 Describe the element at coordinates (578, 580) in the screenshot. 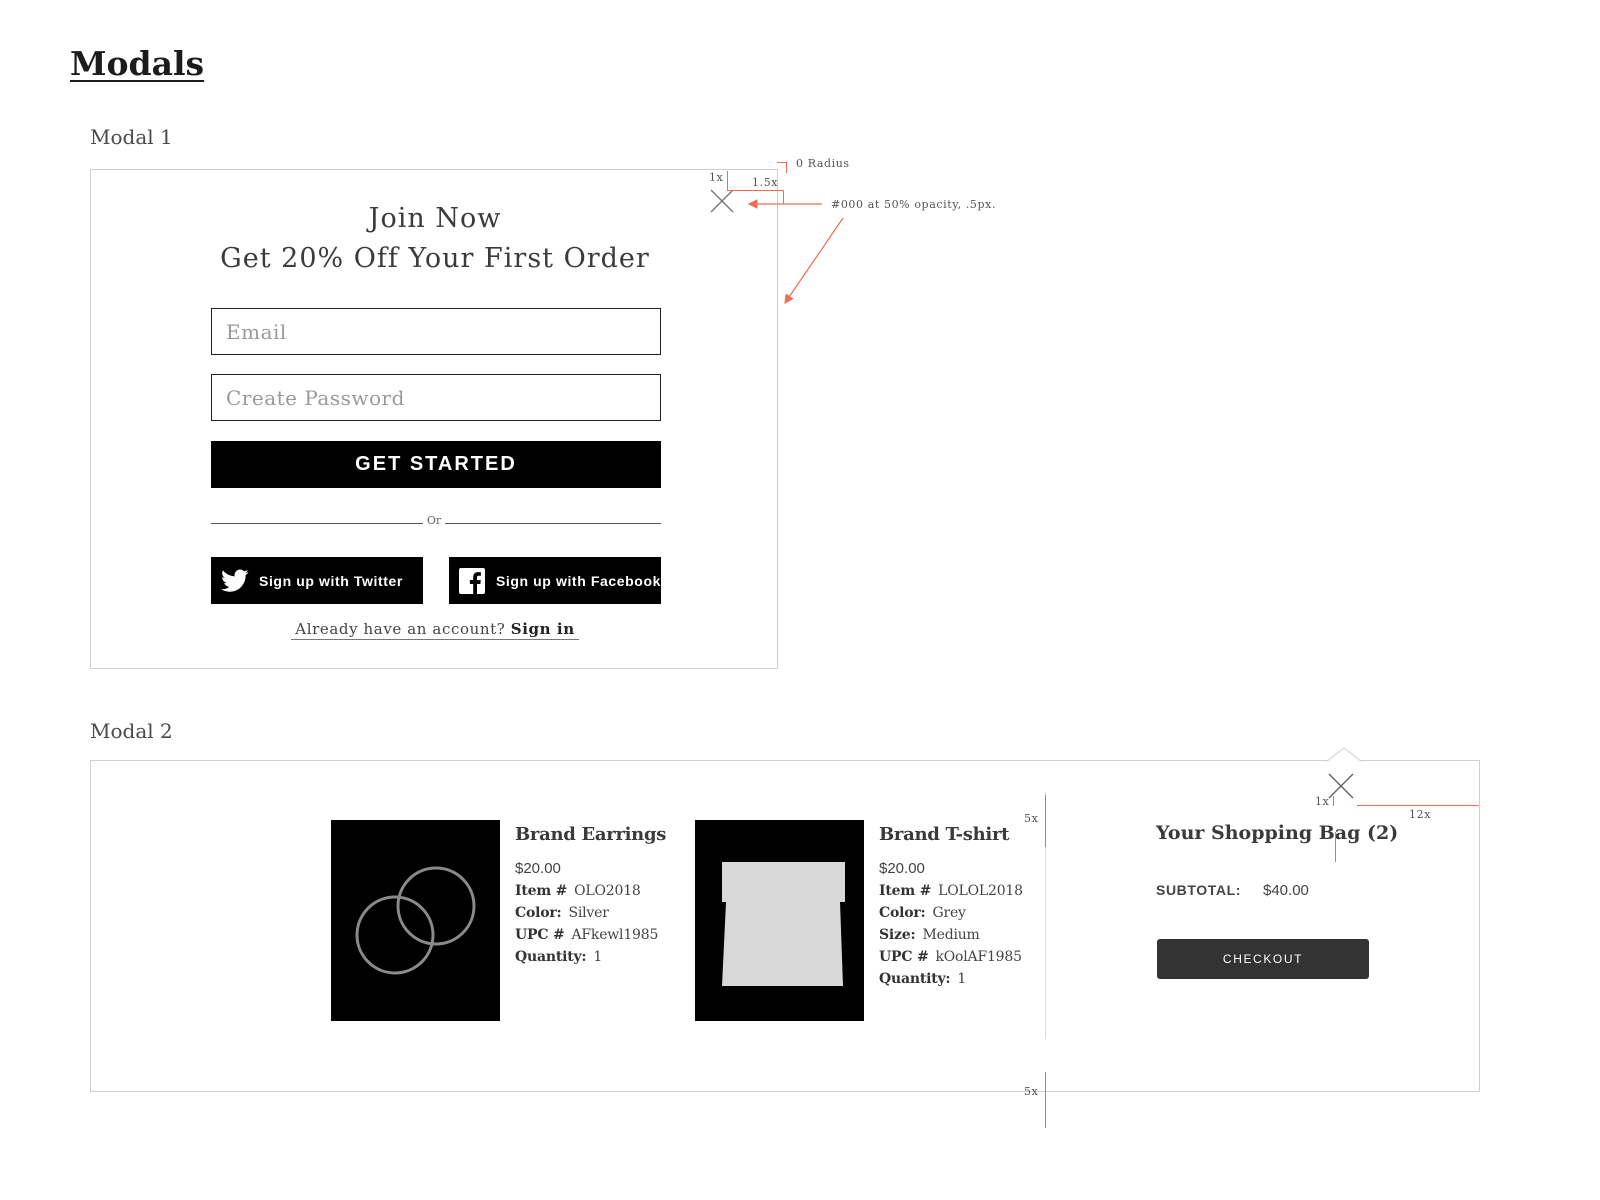

I see `facebook-signup-label: Sign up with Facebook` at that location.